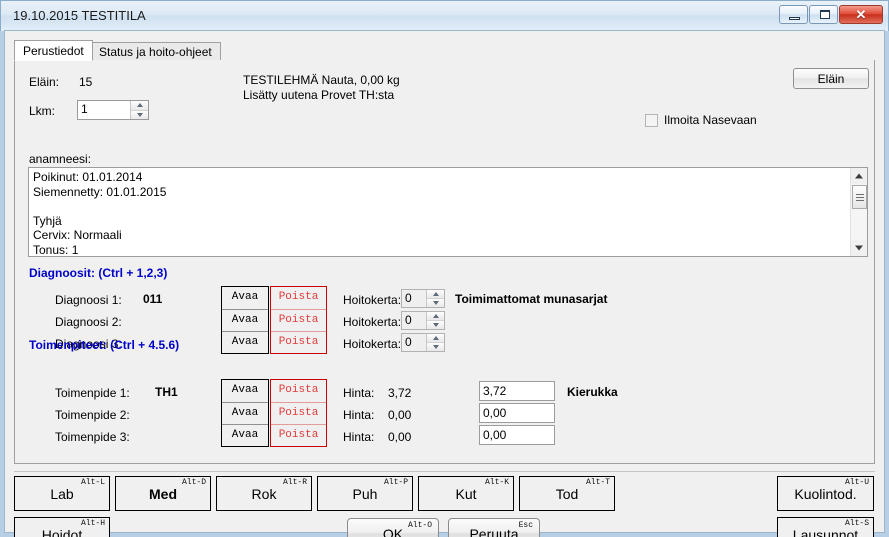 Image resolution: width=889 pixels, height=537 pixels. What do you see at coordinates (825, 493) in the screenshot?
I see `kuolintod-button: Kuolintod. Alt-U` at bounding box center [825, 493].